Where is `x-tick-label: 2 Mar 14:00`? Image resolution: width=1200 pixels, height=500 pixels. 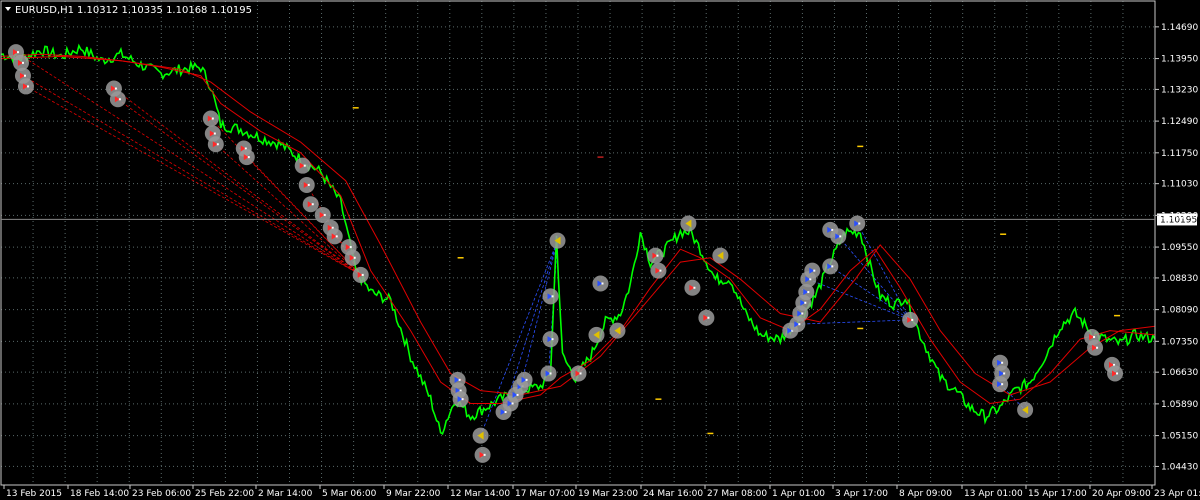
x-tick-label: 2 Mar 14:00 is located at coordinates (285, 494).